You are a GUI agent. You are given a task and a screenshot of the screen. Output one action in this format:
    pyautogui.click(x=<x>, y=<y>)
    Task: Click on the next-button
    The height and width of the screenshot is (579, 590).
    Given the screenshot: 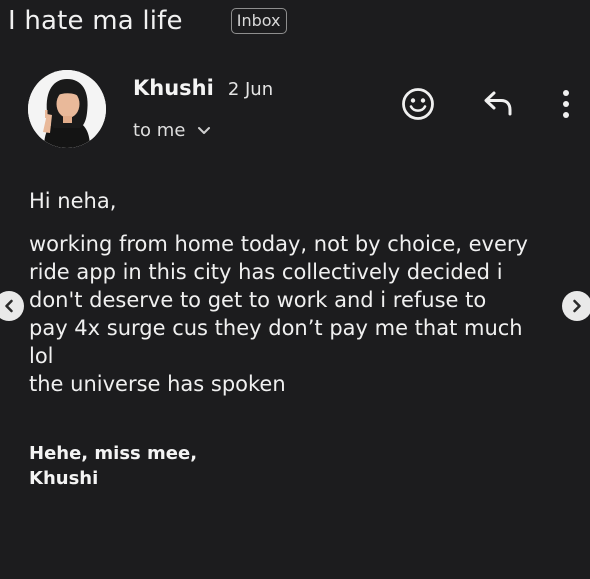 What is the action you would take?
    pyautogui.click(x=576, y=306)
    